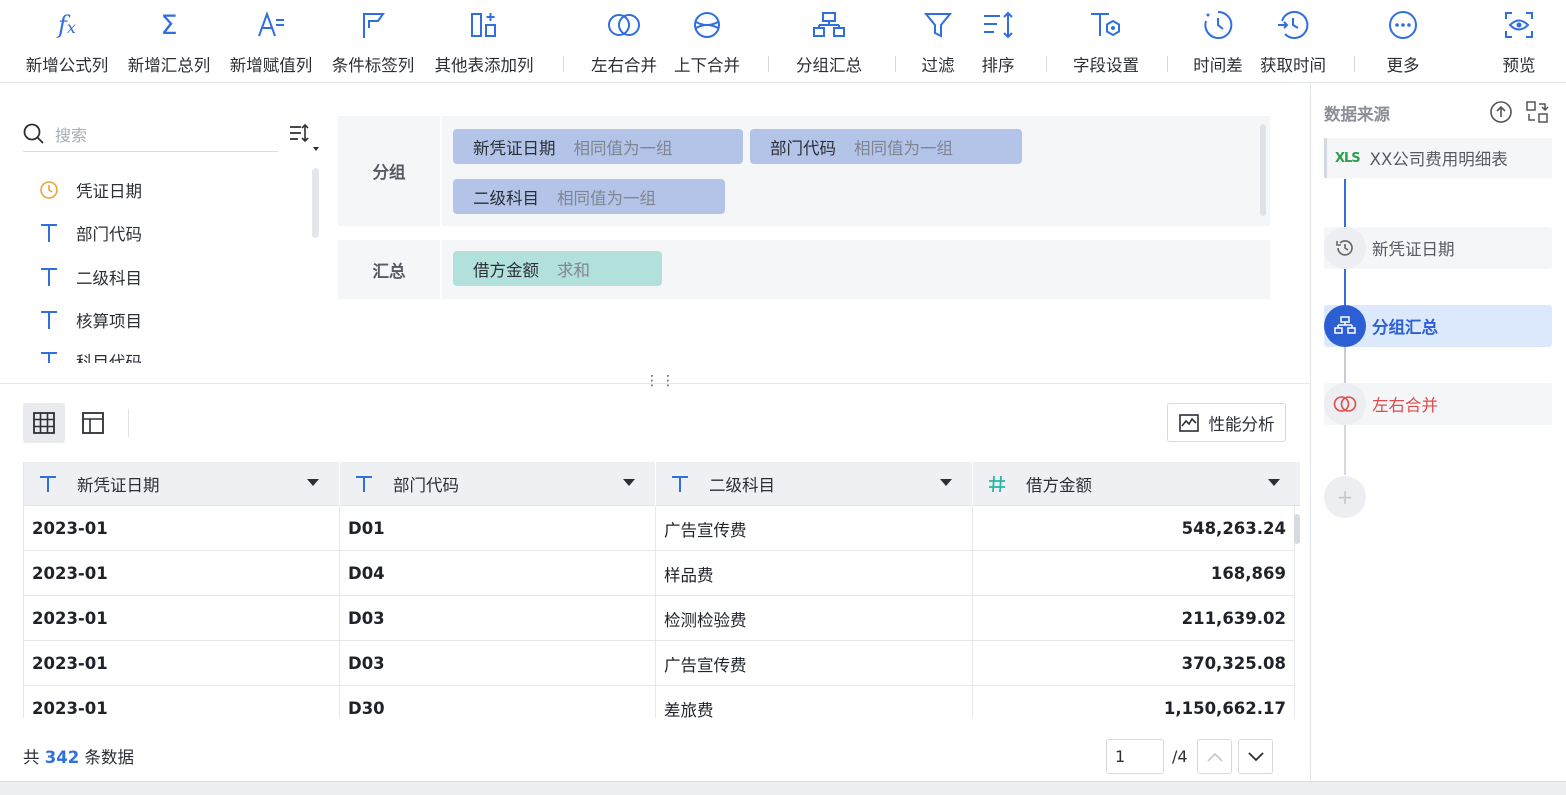  I want to click on field-settings-icon, so click(1105, 25).